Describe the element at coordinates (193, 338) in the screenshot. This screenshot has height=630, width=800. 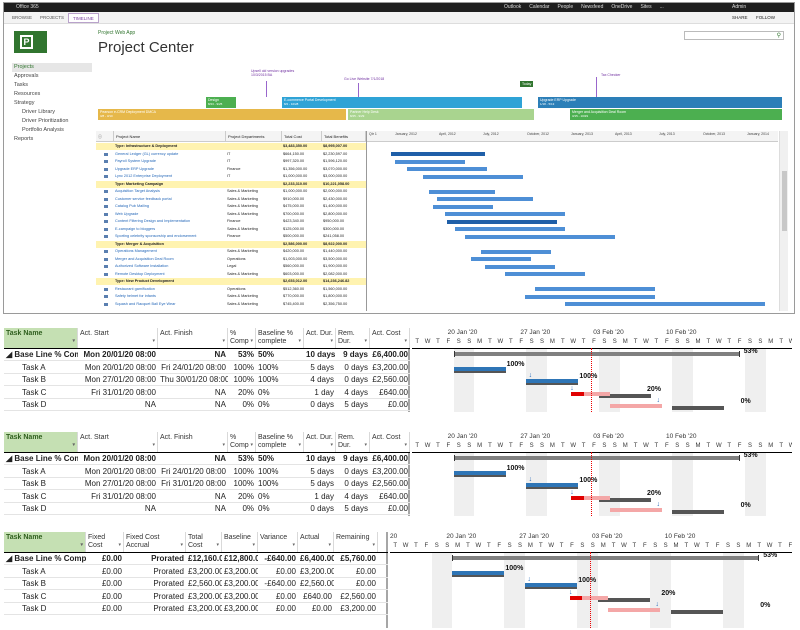
I see `column-header-act-finish: Act. Finish ▾` at that location.